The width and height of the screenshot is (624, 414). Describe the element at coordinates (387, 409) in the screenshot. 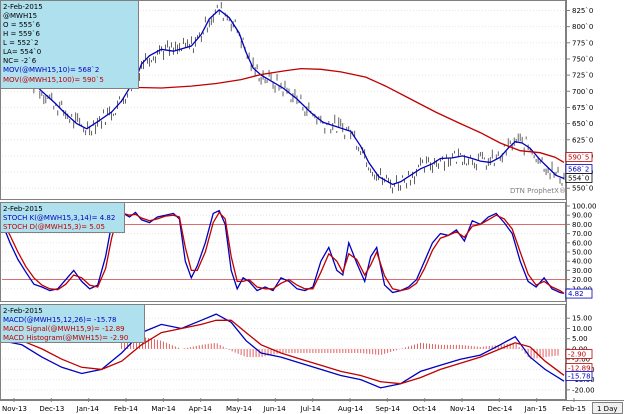

I see `x-tick-label: Sep-14` at that location.